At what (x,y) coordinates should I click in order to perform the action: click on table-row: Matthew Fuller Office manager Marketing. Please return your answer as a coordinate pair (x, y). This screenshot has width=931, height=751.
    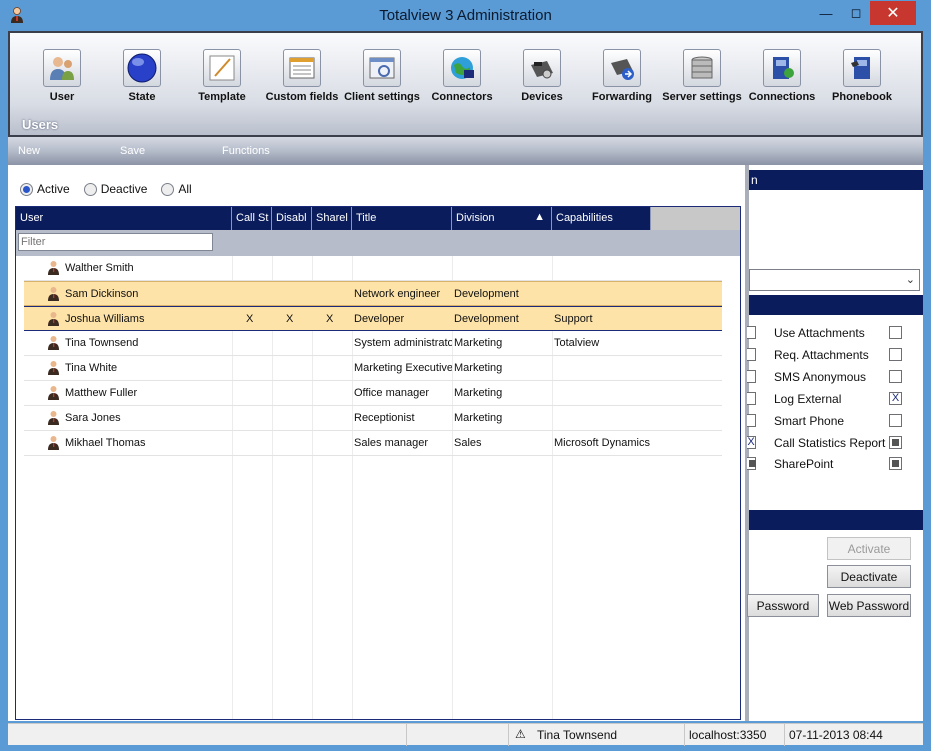
    Looking at the image, I should click on (373, 393).